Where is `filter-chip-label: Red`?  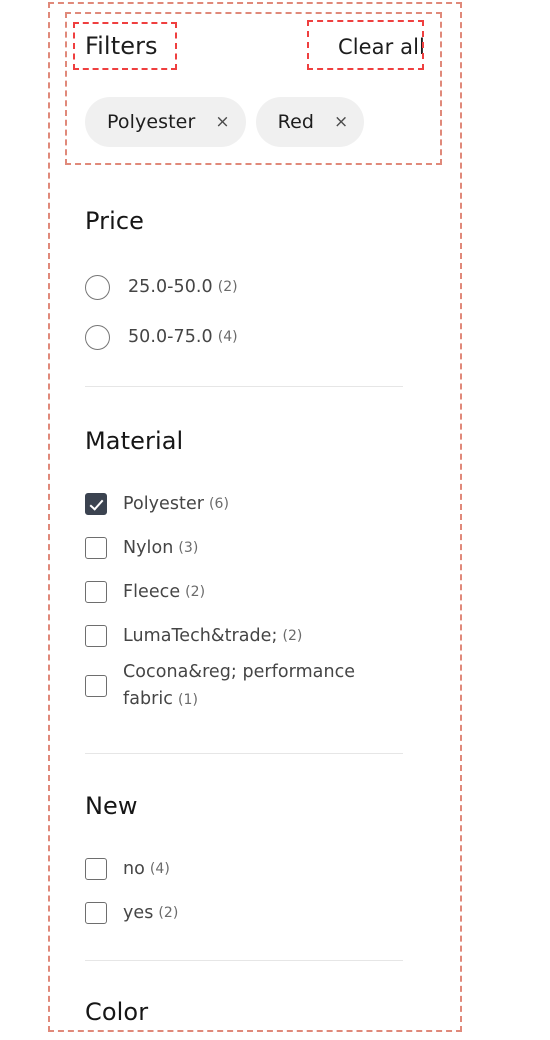
filter-chip-label: Red is located at coordinates (296, 122).